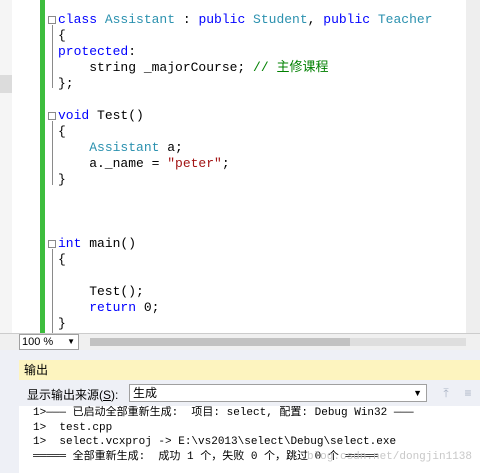  Describe the element at coordinates (145, 393) in the screenshot. I see `output-source-value: 生成` at that location.